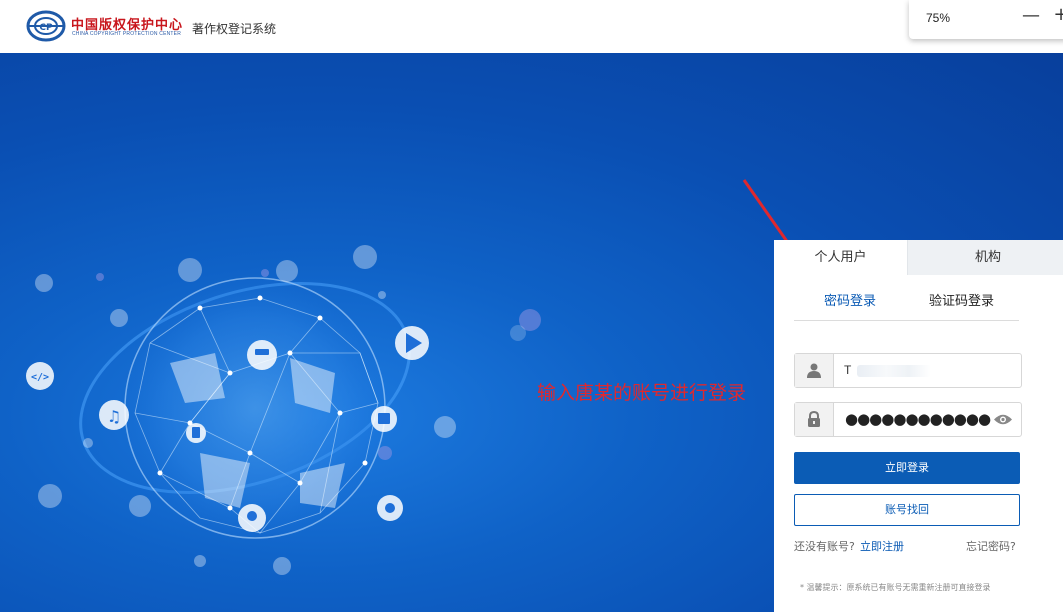 Image resolution: width=1063 pixels, height=612 pixels. I want to click on password-prefix, so click(814, 419).